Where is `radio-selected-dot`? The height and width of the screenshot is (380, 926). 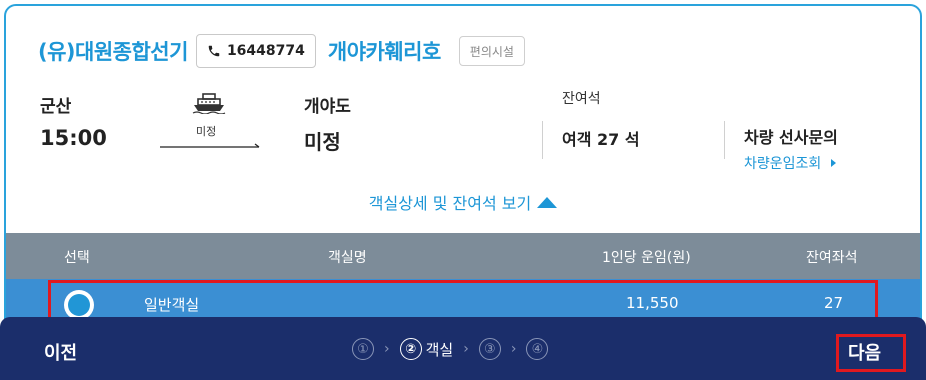
radio-selected-dot is located at coordinates (79, 305).